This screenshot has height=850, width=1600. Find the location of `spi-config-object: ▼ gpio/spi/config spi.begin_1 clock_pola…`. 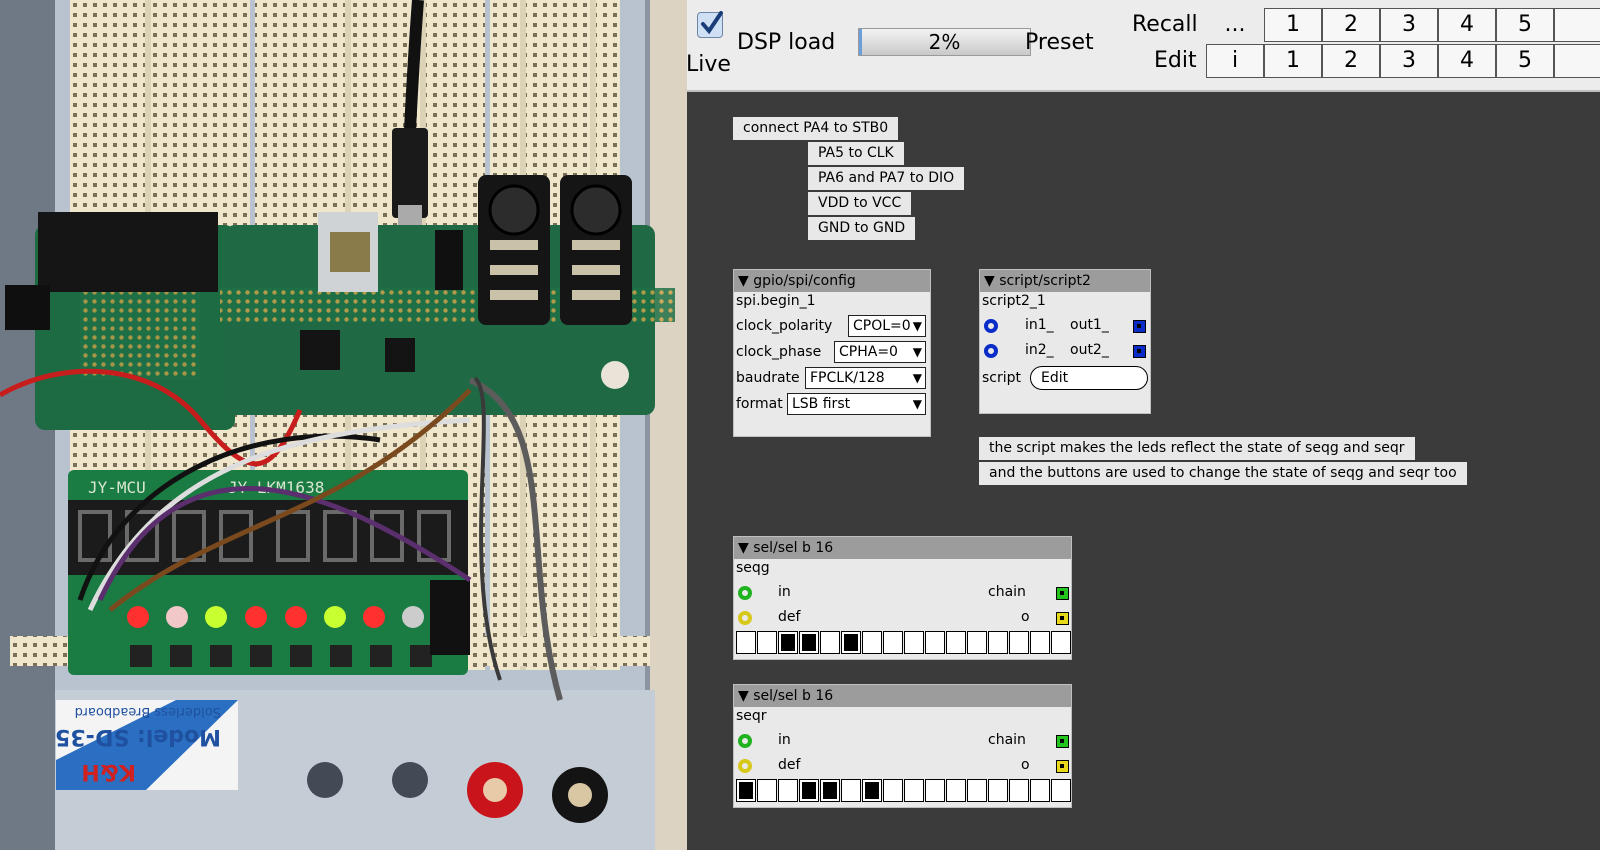

spi-config-object: ▼ gpio/spi/config spi.begin_1 clock_pola… is located at coordinates (832, 353).